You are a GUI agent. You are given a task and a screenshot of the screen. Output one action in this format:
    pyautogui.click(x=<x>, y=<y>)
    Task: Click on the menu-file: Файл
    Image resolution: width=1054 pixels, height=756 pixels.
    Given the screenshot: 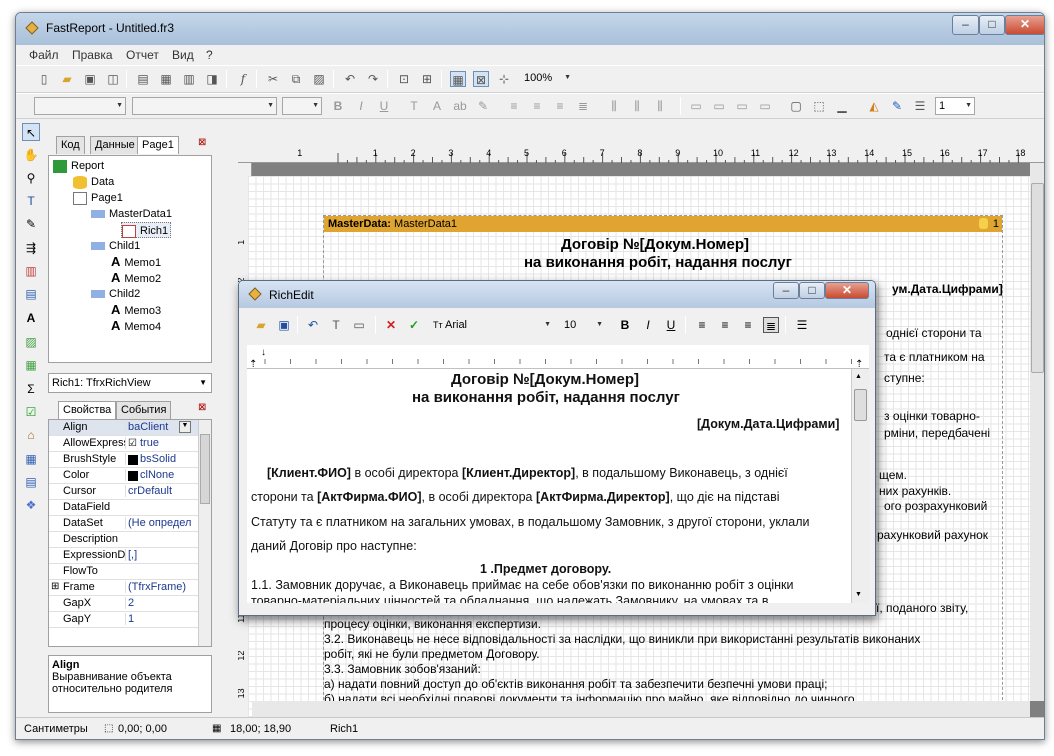 What is the action you would take?
    pyautogui.click(x=44, y=55)
    